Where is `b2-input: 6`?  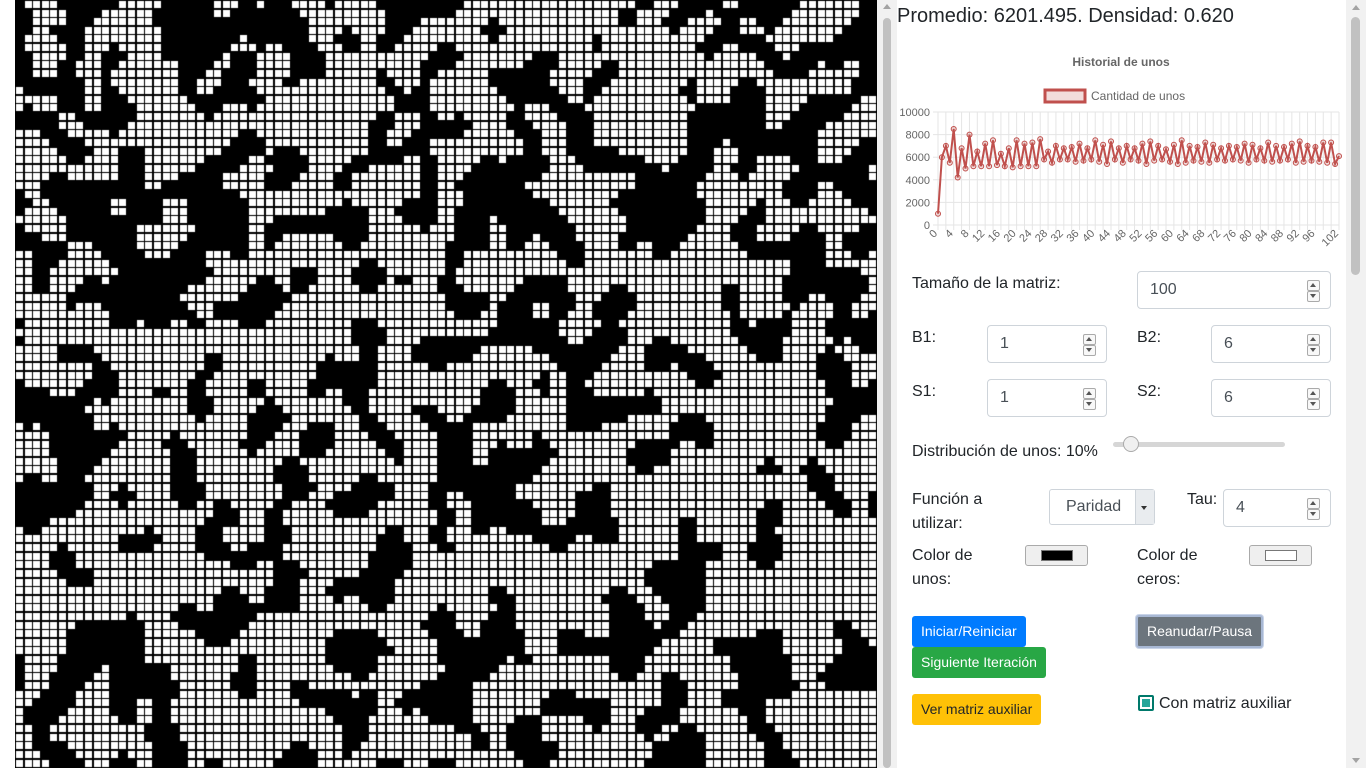
b2-input: 6 is located at coordinates (1271, 344).